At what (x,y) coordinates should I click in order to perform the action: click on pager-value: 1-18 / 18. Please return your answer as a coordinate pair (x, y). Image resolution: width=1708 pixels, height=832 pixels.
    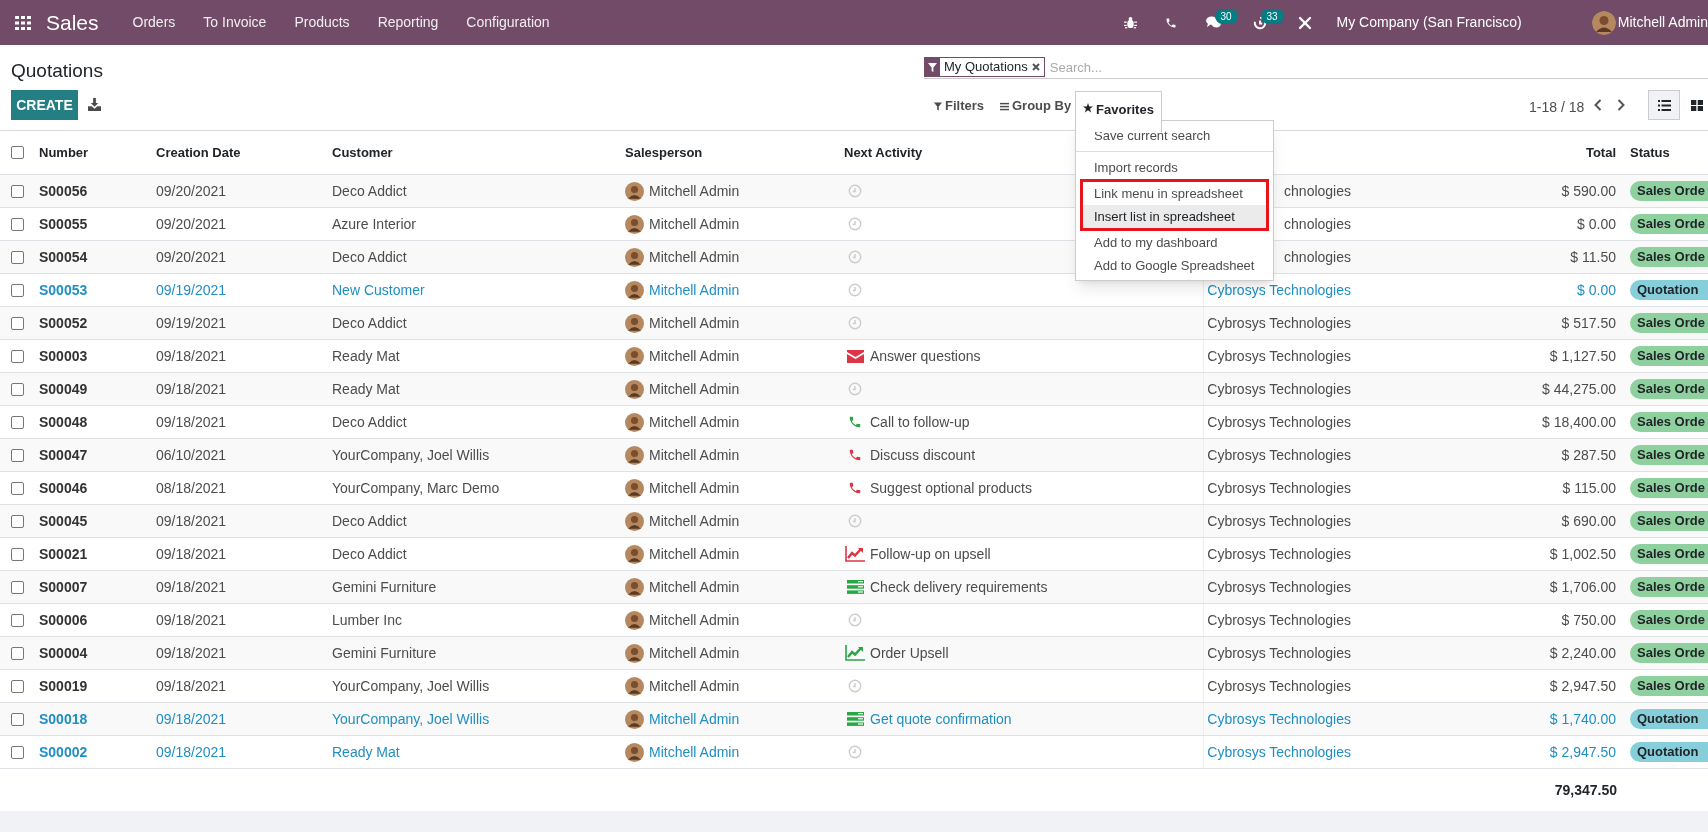
    Looking at the image, I should click on (1557, 107).